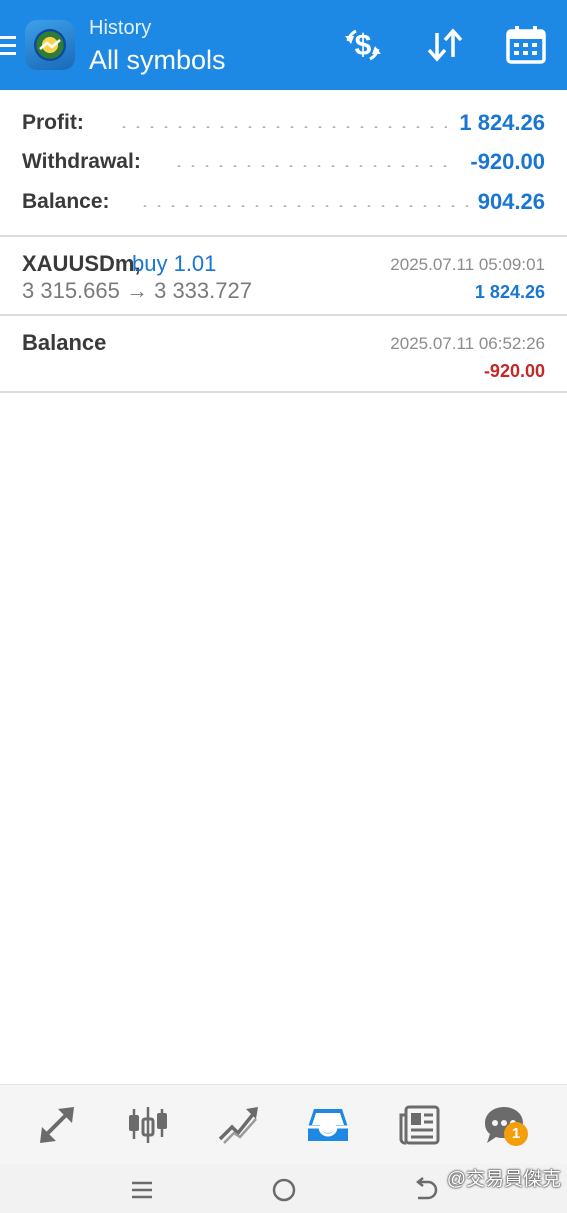 The image size is (567, 1213). What do you see at coordinates (467, 343) in the screenshot?
I see `deal-time: 2025.07.11 06:52:26` at bounding box center [467, 343].